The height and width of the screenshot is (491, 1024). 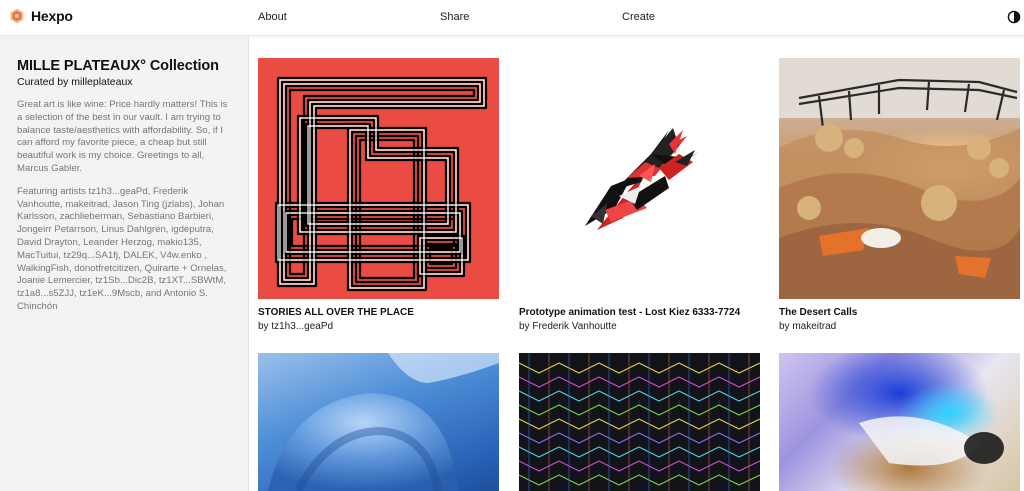 I want to click on nav-about: About, so click(x=272, y=17).